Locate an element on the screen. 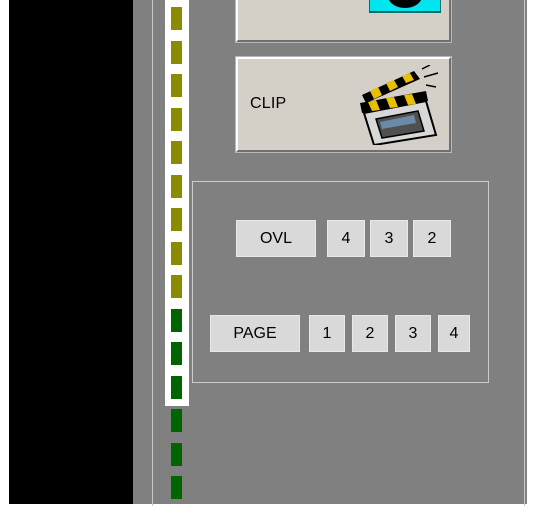  clip-button: CLIP is located at coordinates (343, 104).